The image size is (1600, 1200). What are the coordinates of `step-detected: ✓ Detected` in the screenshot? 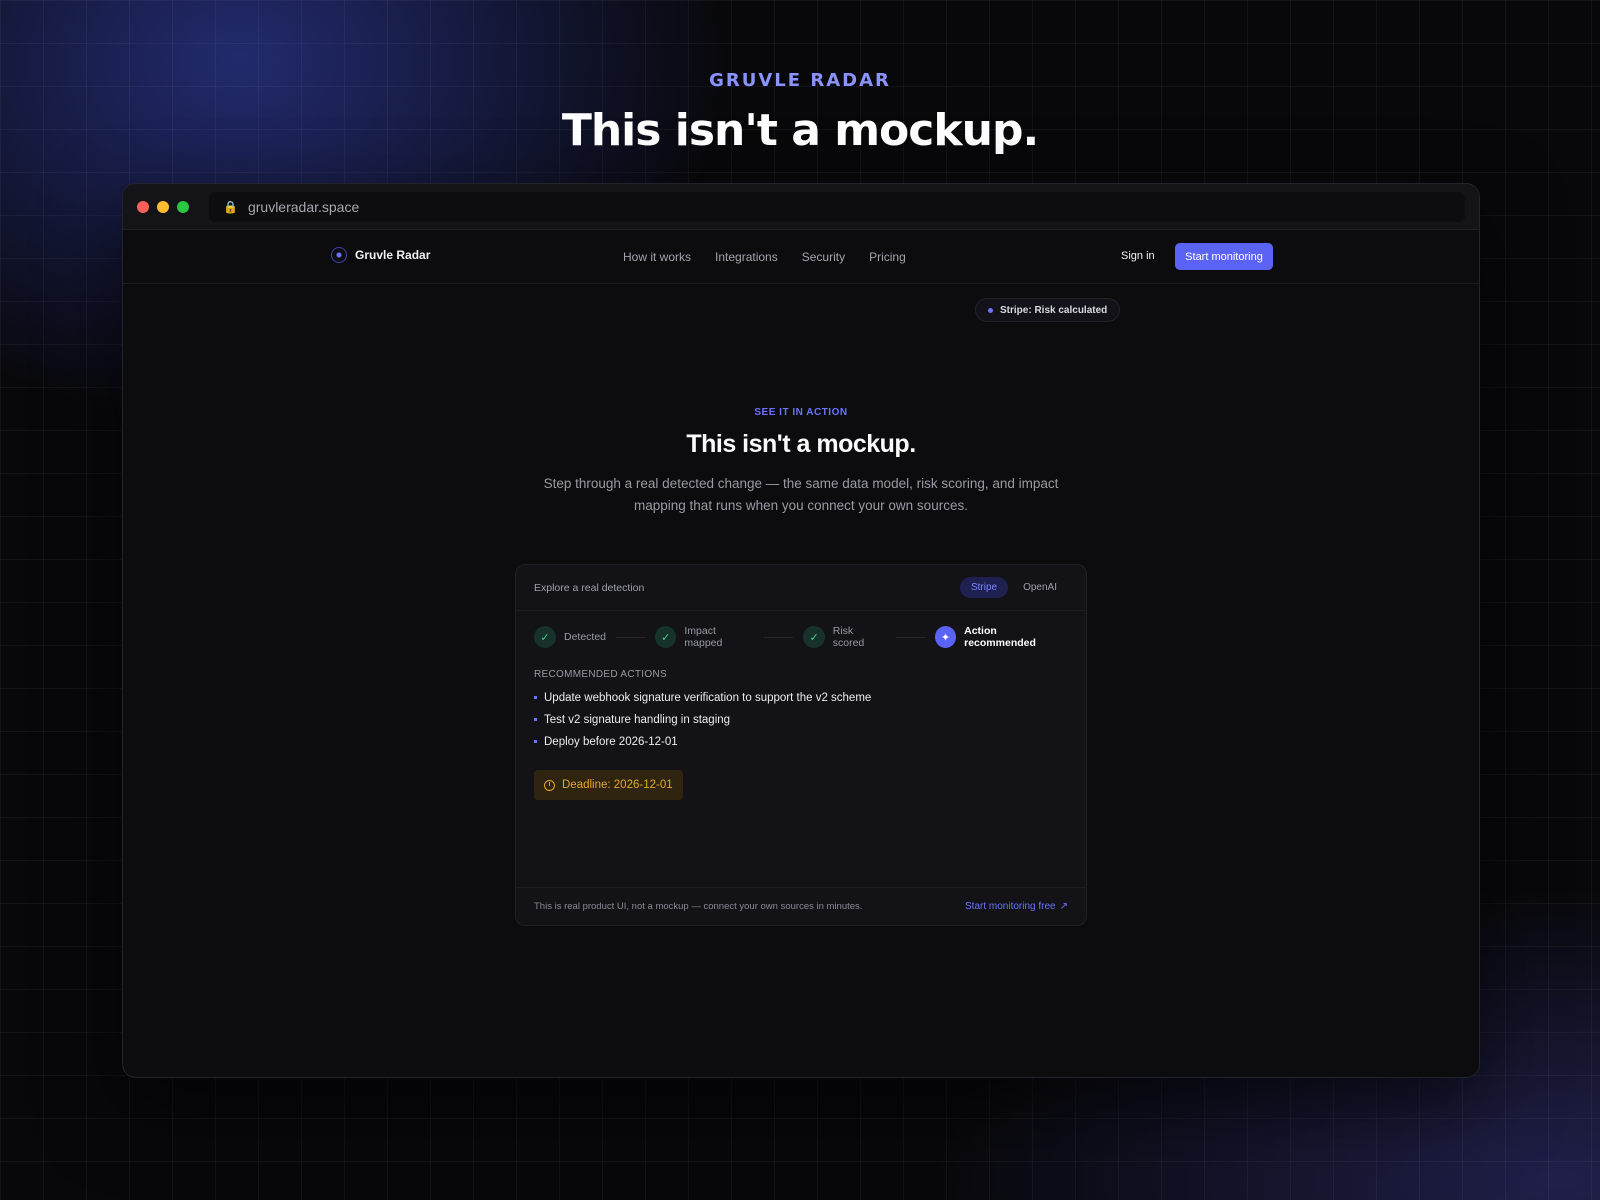 It's located at (570, 637).